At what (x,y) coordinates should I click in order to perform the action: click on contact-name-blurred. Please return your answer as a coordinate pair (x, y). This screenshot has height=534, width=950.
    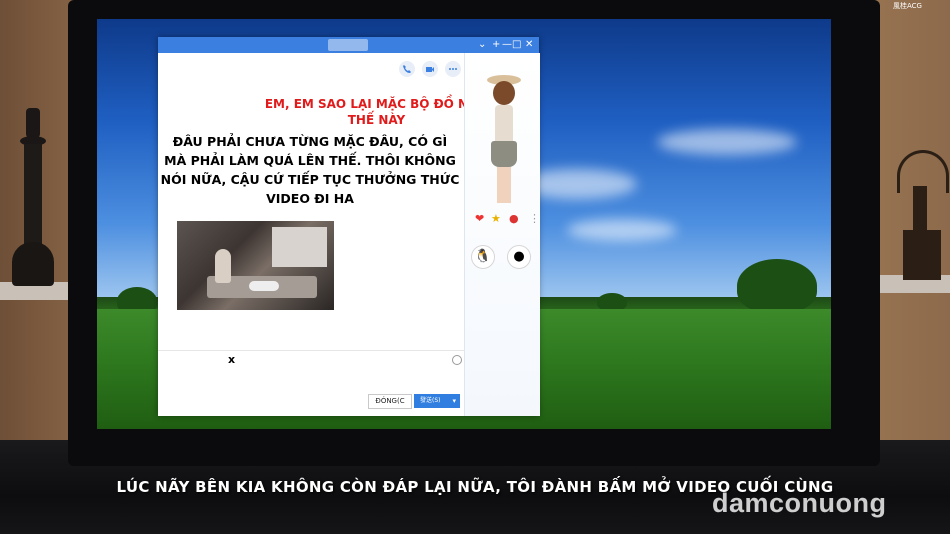
    Looking at the image, I should click on (348, 45).